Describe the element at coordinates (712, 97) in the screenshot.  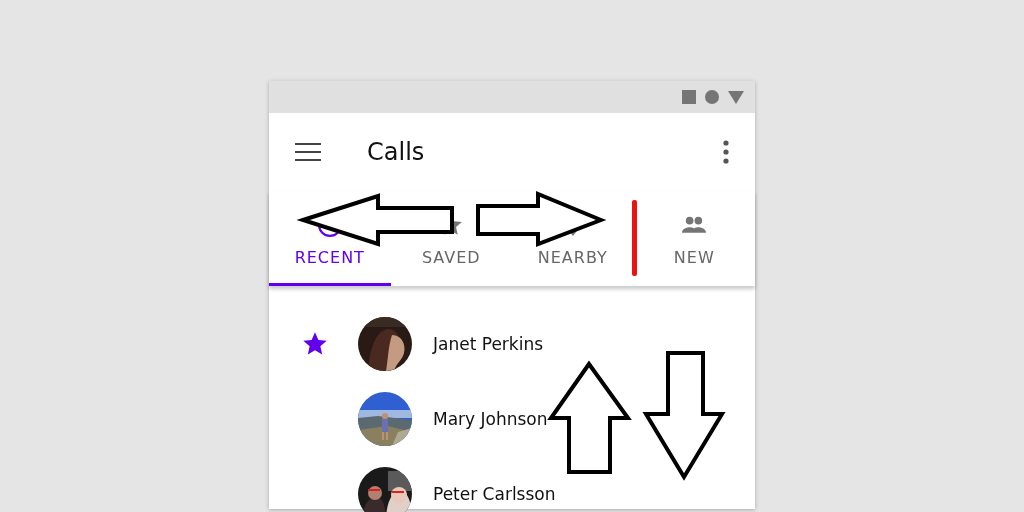
I see `circle-icon` at that location.